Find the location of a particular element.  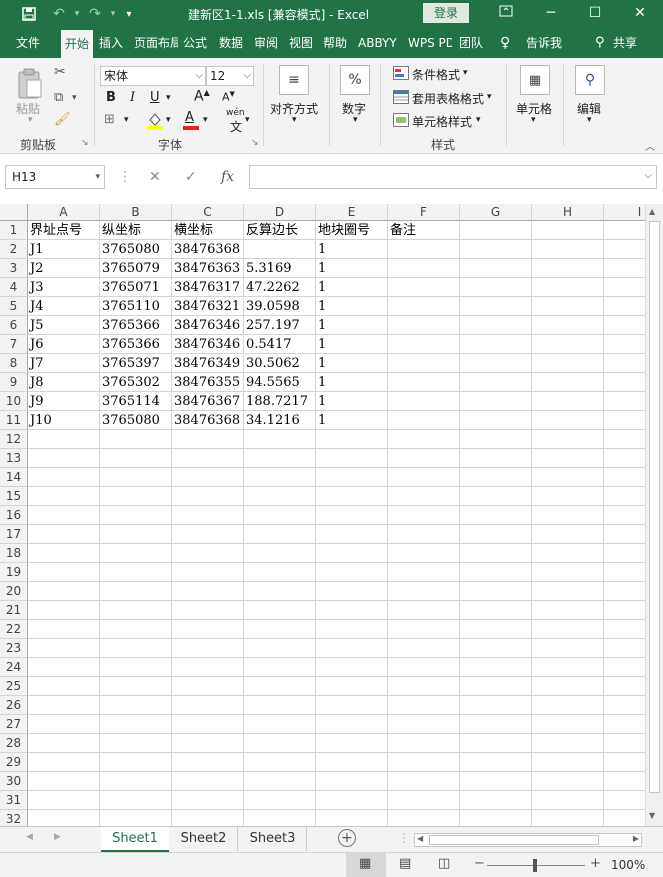

sheet-tab-sheet1: Sheet1 is located at coordinates (135, 840).